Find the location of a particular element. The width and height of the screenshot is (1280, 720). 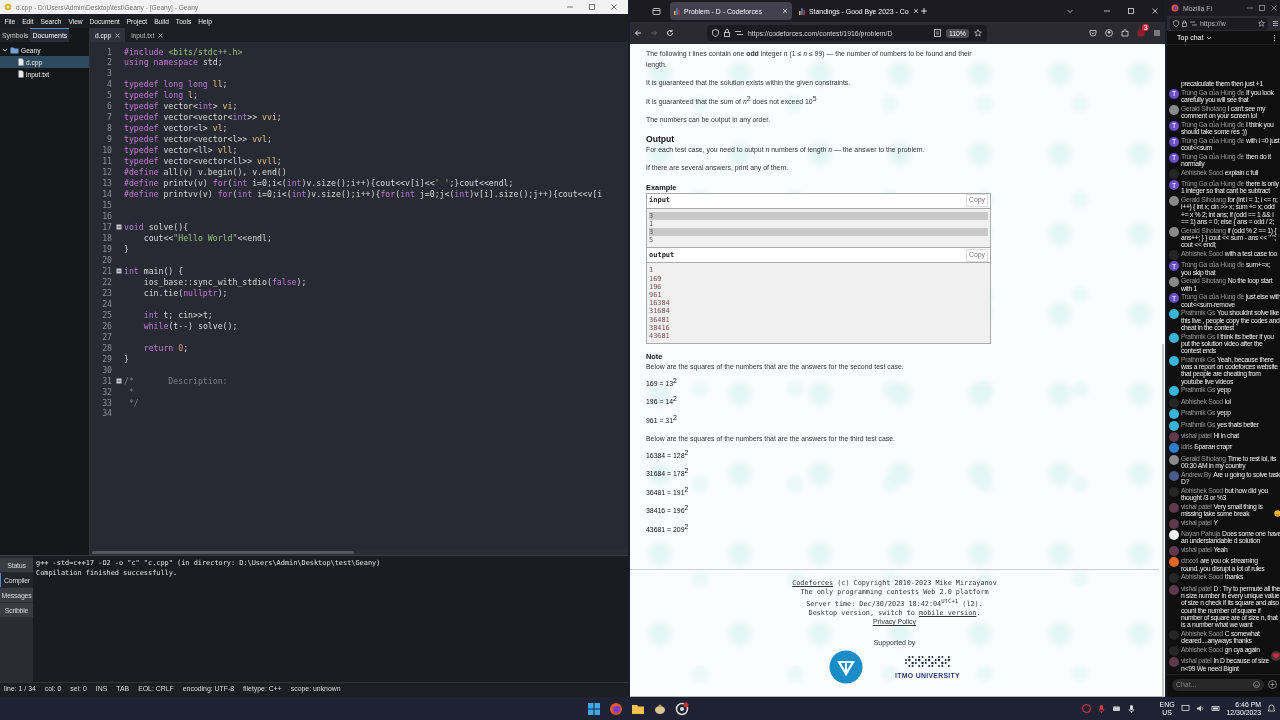

speaker-icon is located at coordinates (1200, 708).